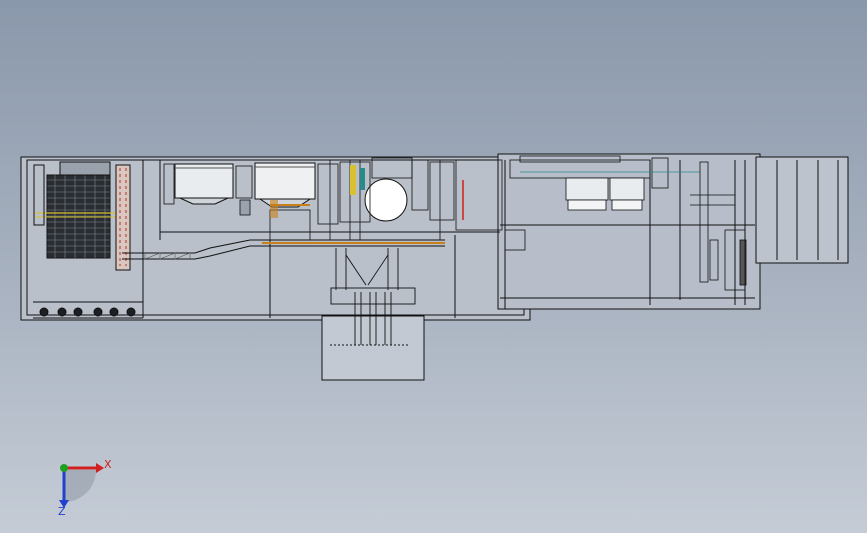 The image size is (867, 533). What do you see at coordinates (62, 511) in the screenshot?
I see `z-axis-label: Z` at bounding box center [62, 511].